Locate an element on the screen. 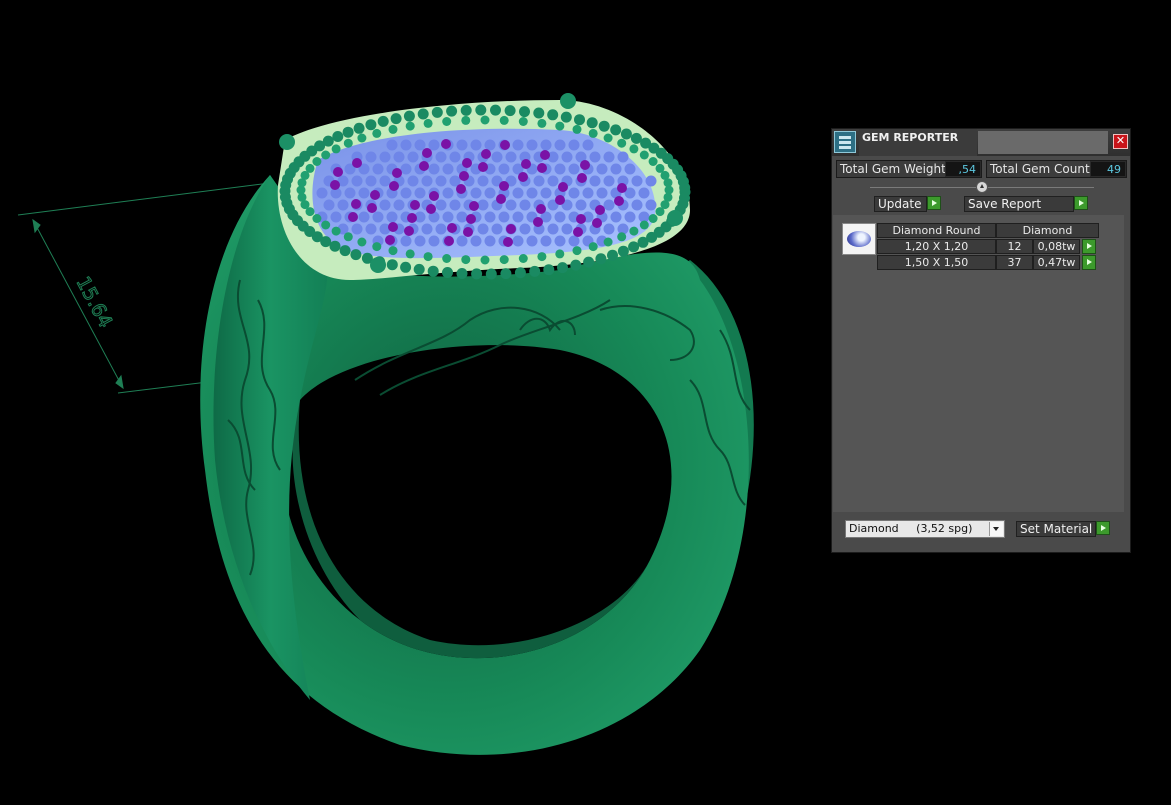  diamond-round-thumbnail is located at coordinates (859, 239).